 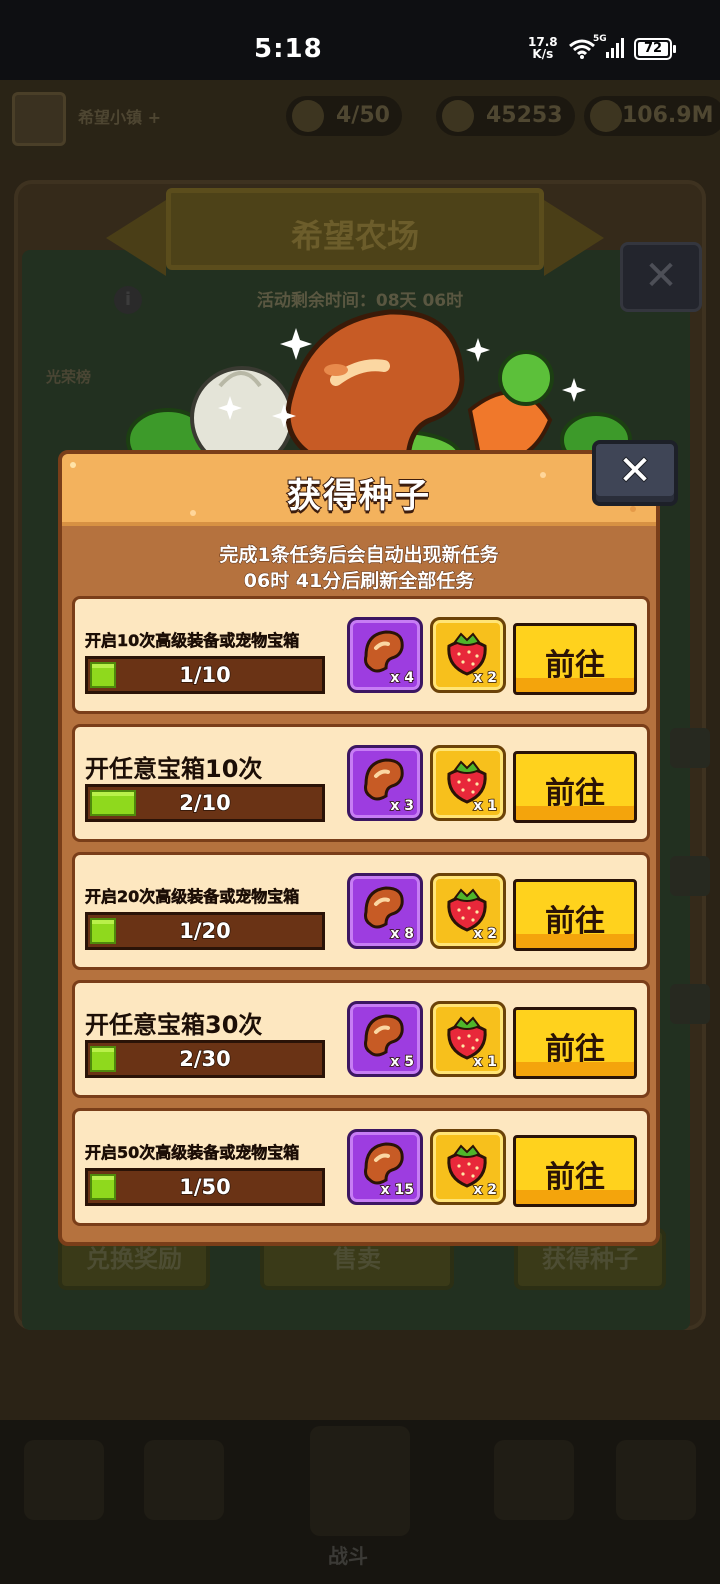 I want to click on task-progress-text: 2/30, so click(x=204, y=1059).